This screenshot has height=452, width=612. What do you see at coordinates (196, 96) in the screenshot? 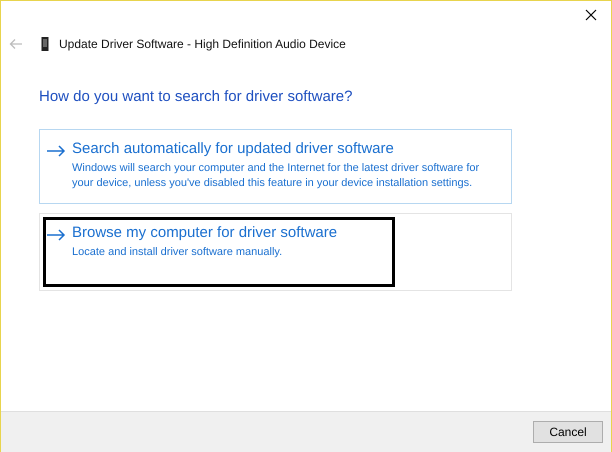
I see `page-heading: How do you want to search for driver software?` at bounding box center [196, 96].